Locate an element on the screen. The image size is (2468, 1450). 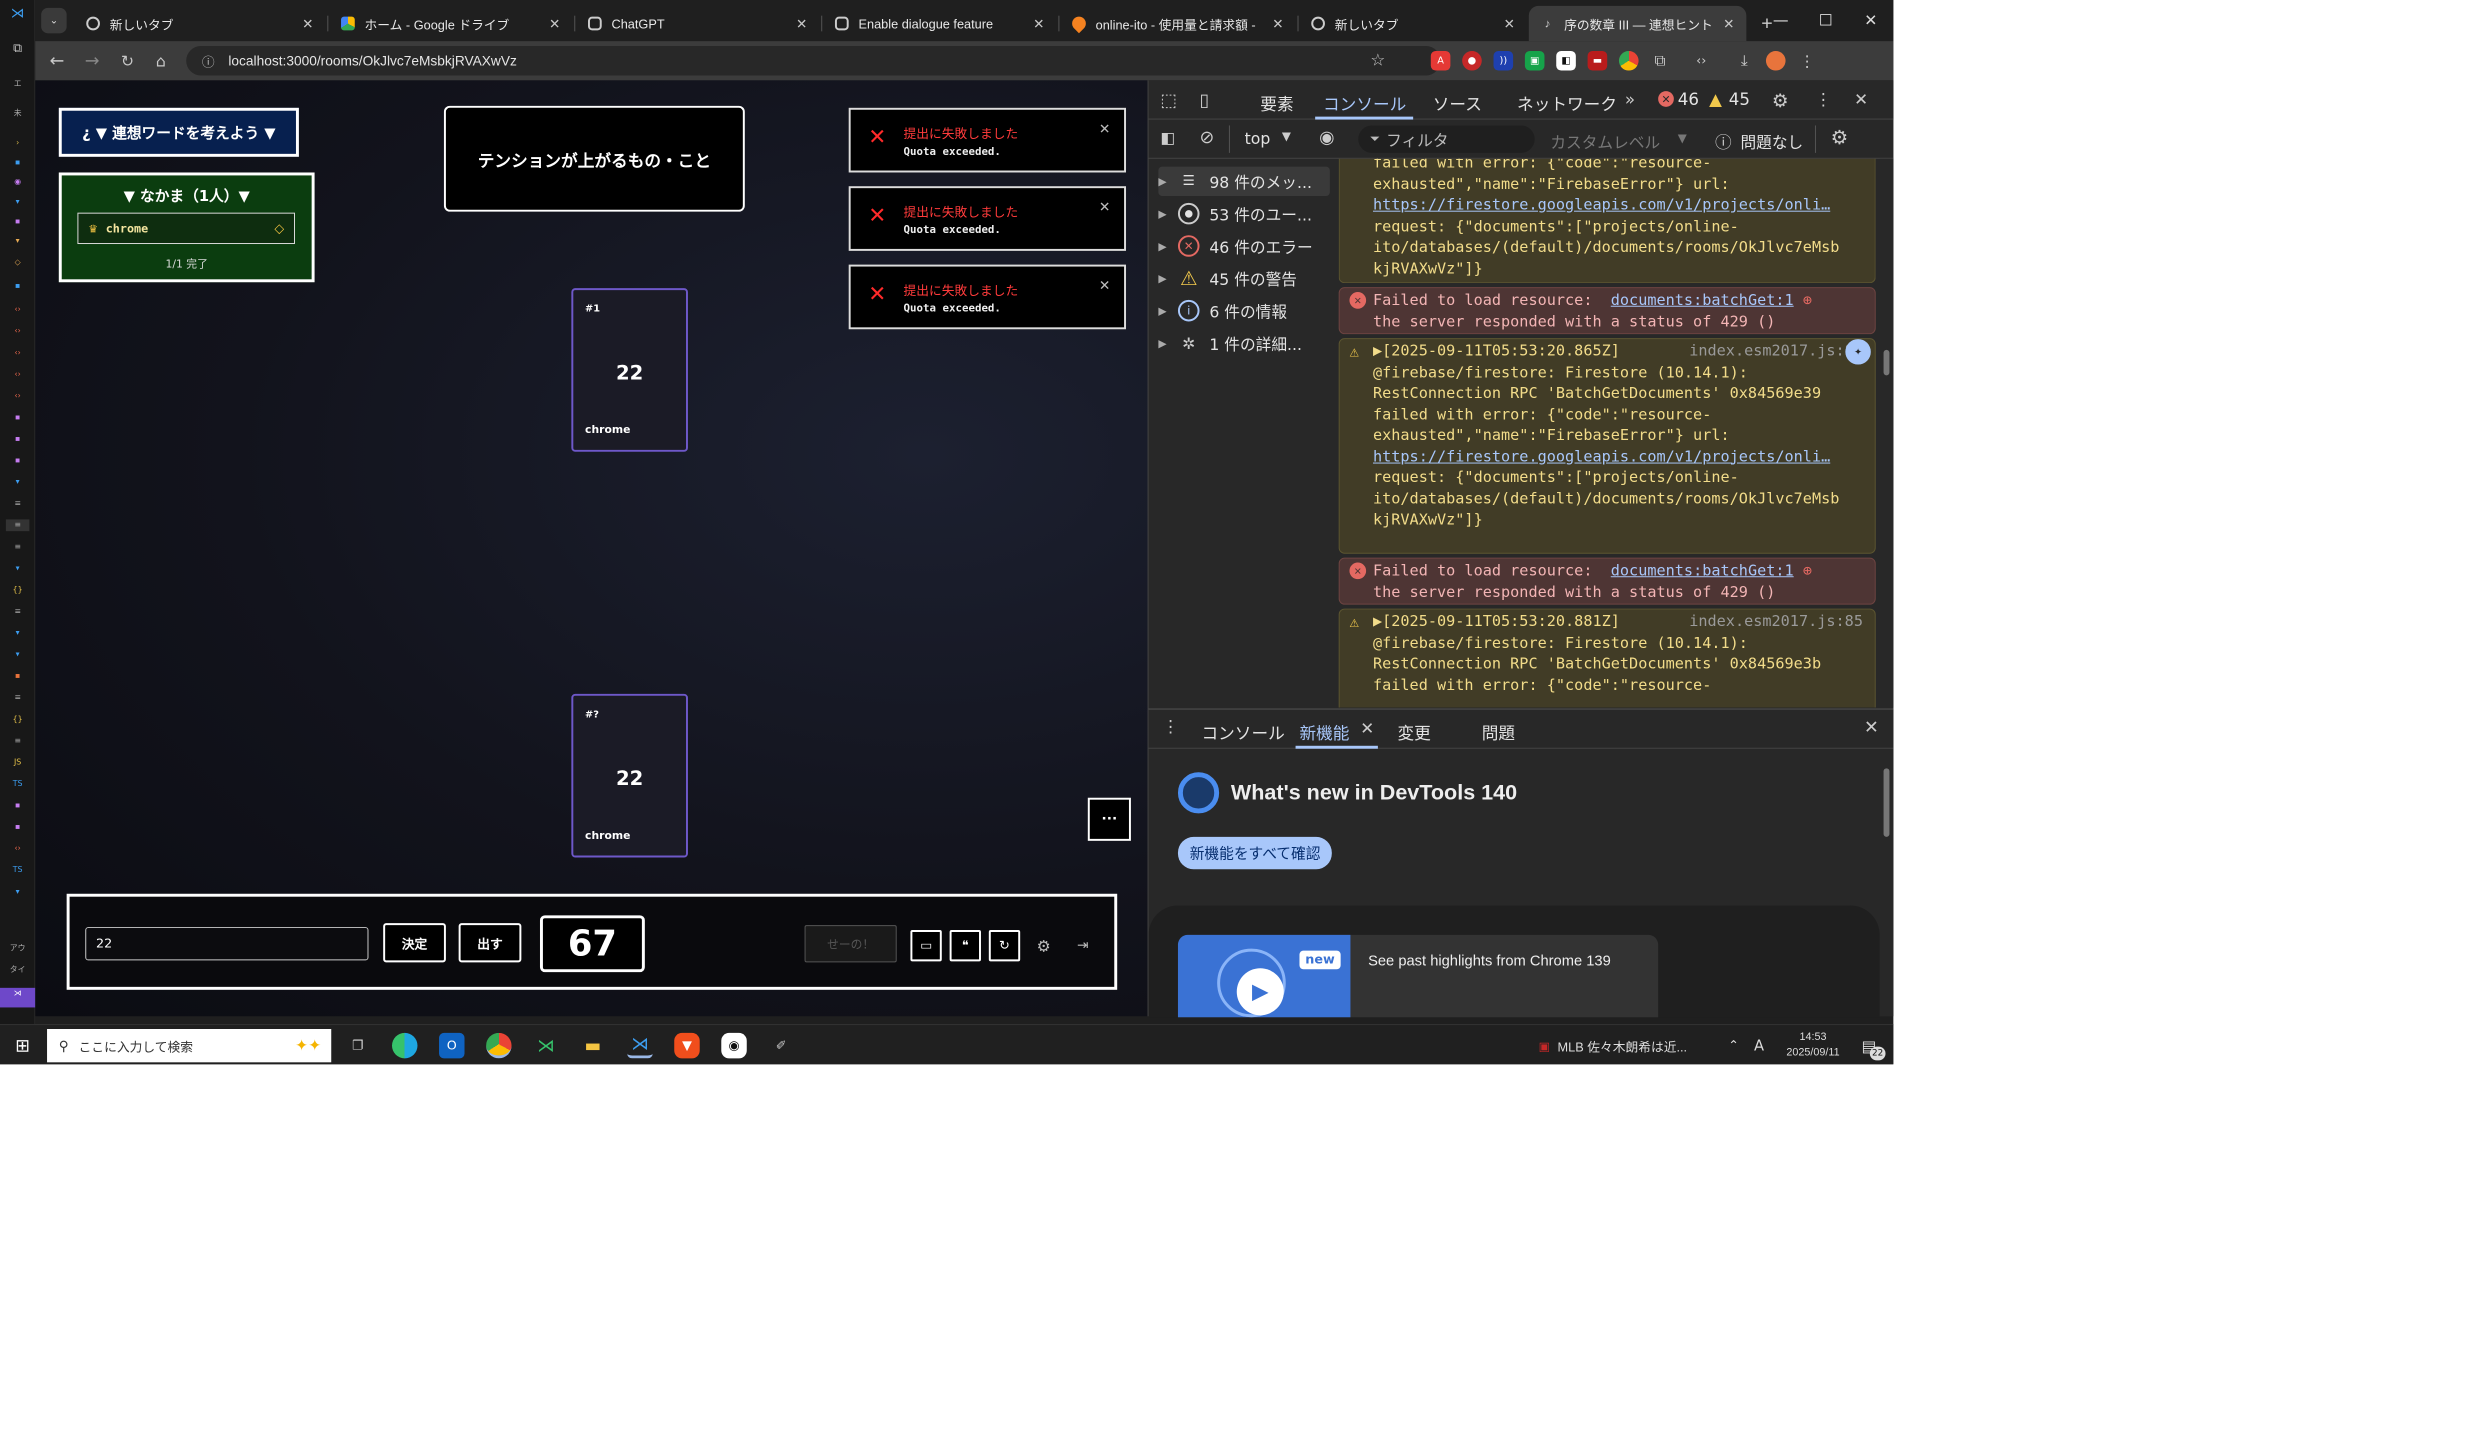
ai-assist-icon: ✦ is located at coordinates (1858, 352).